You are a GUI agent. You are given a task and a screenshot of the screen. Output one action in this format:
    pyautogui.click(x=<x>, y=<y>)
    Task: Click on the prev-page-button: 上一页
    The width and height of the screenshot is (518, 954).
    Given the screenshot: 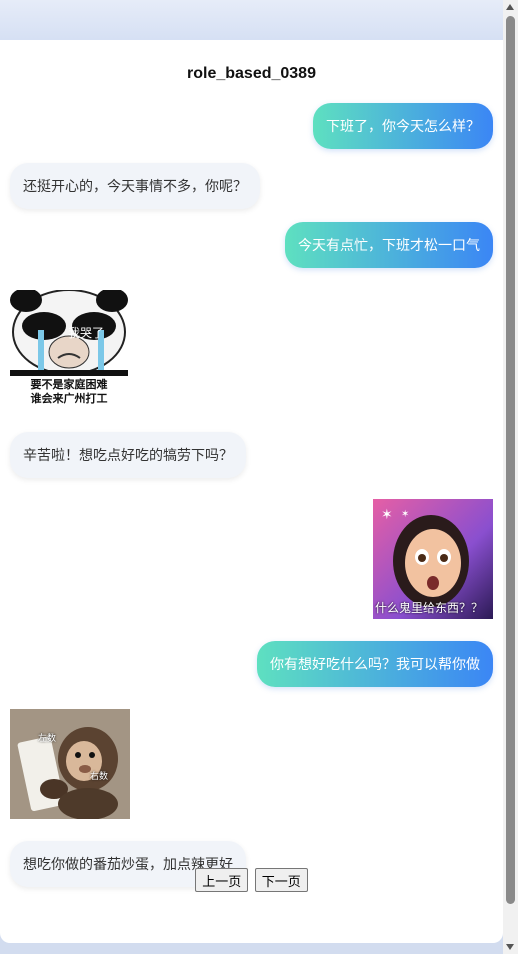 What is the action you would take?
    pyautogui.click(x=222, y=880)
    